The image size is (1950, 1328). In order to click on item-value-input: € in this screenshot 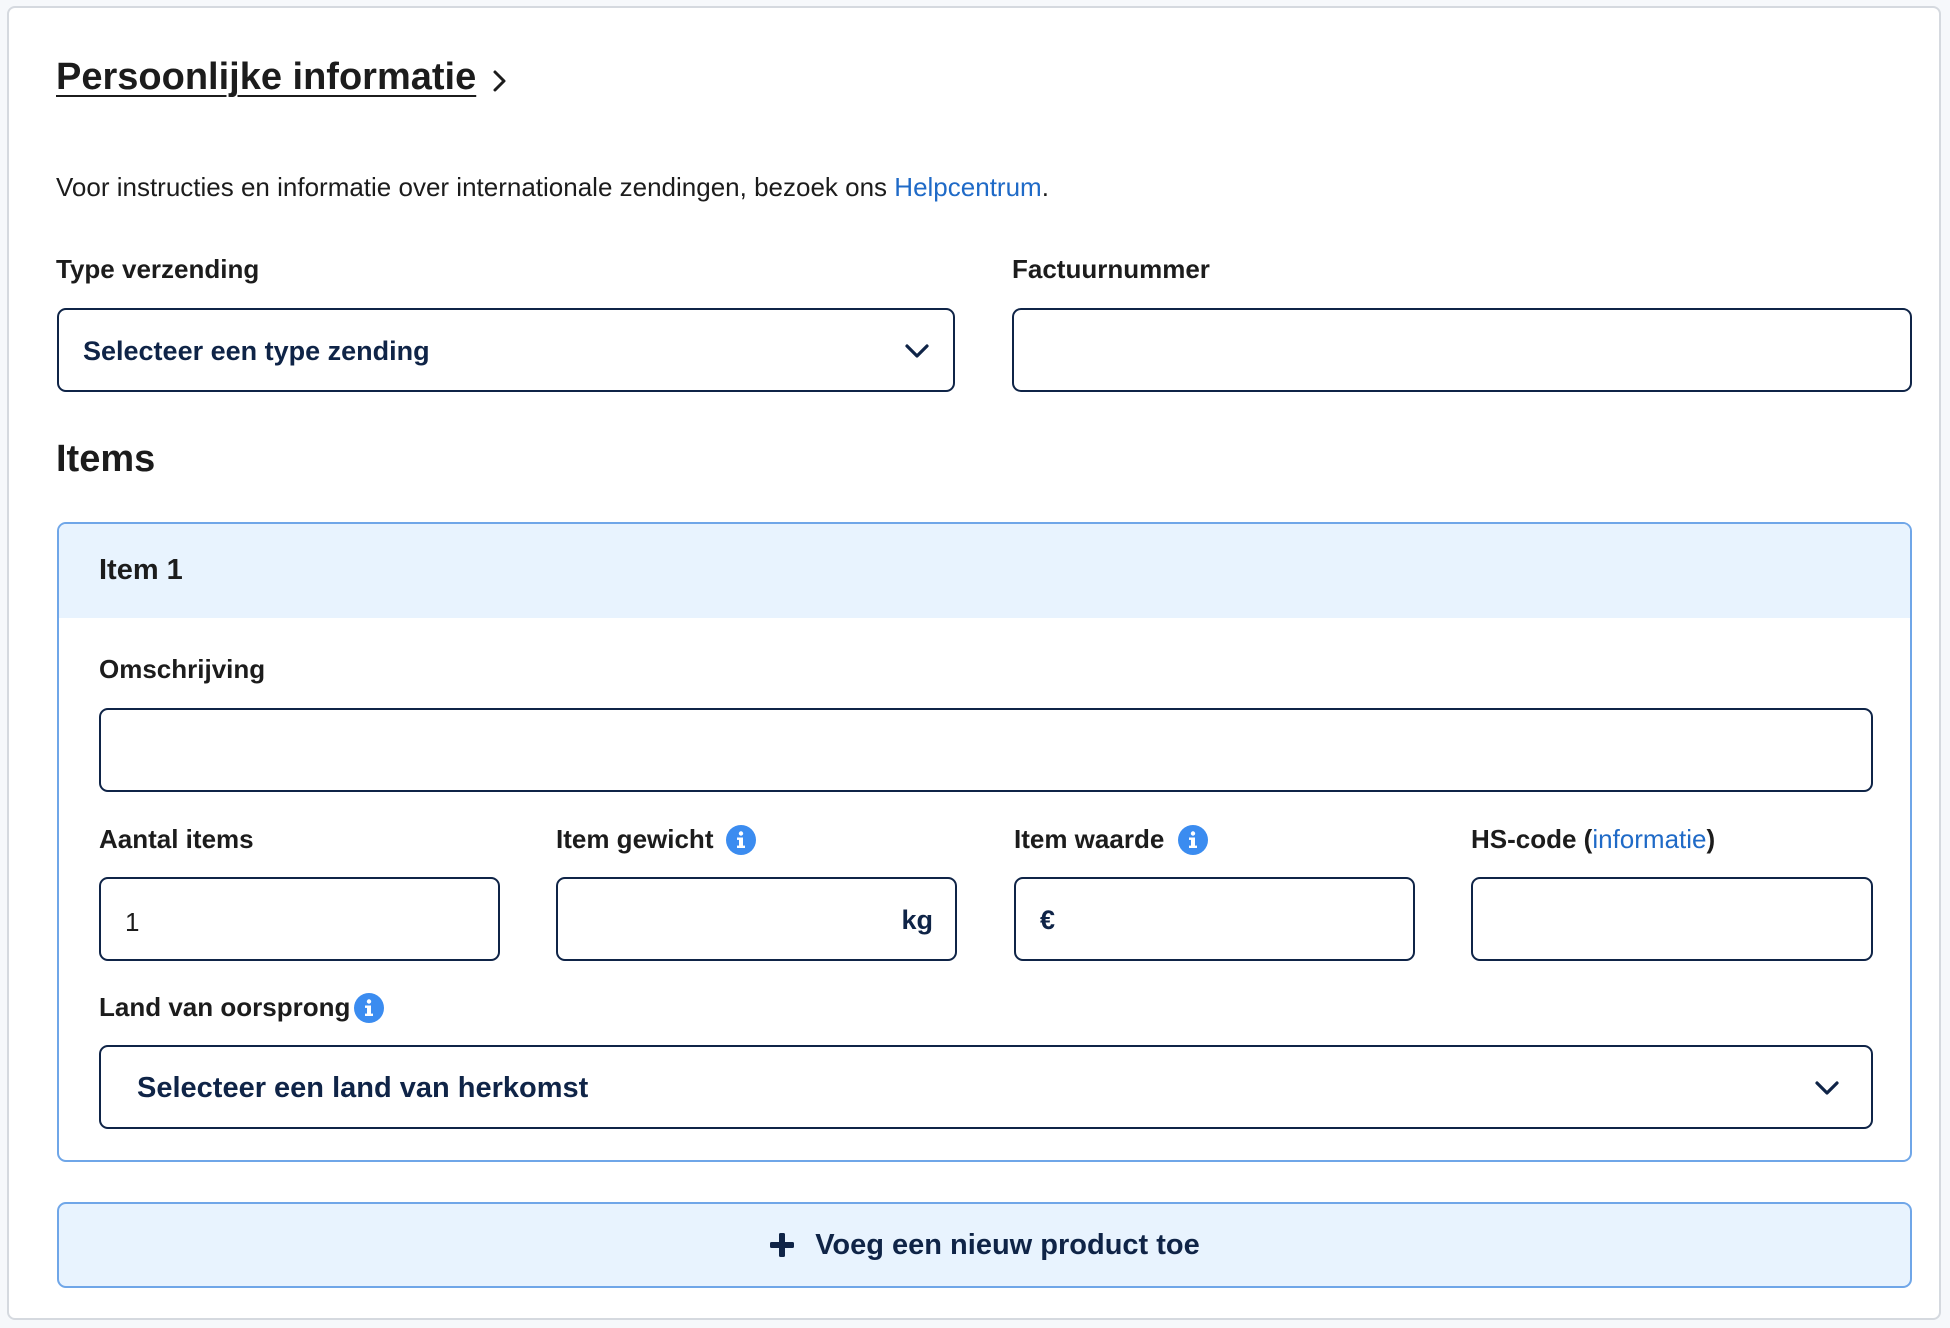, I will do `click(1214, 919)`.